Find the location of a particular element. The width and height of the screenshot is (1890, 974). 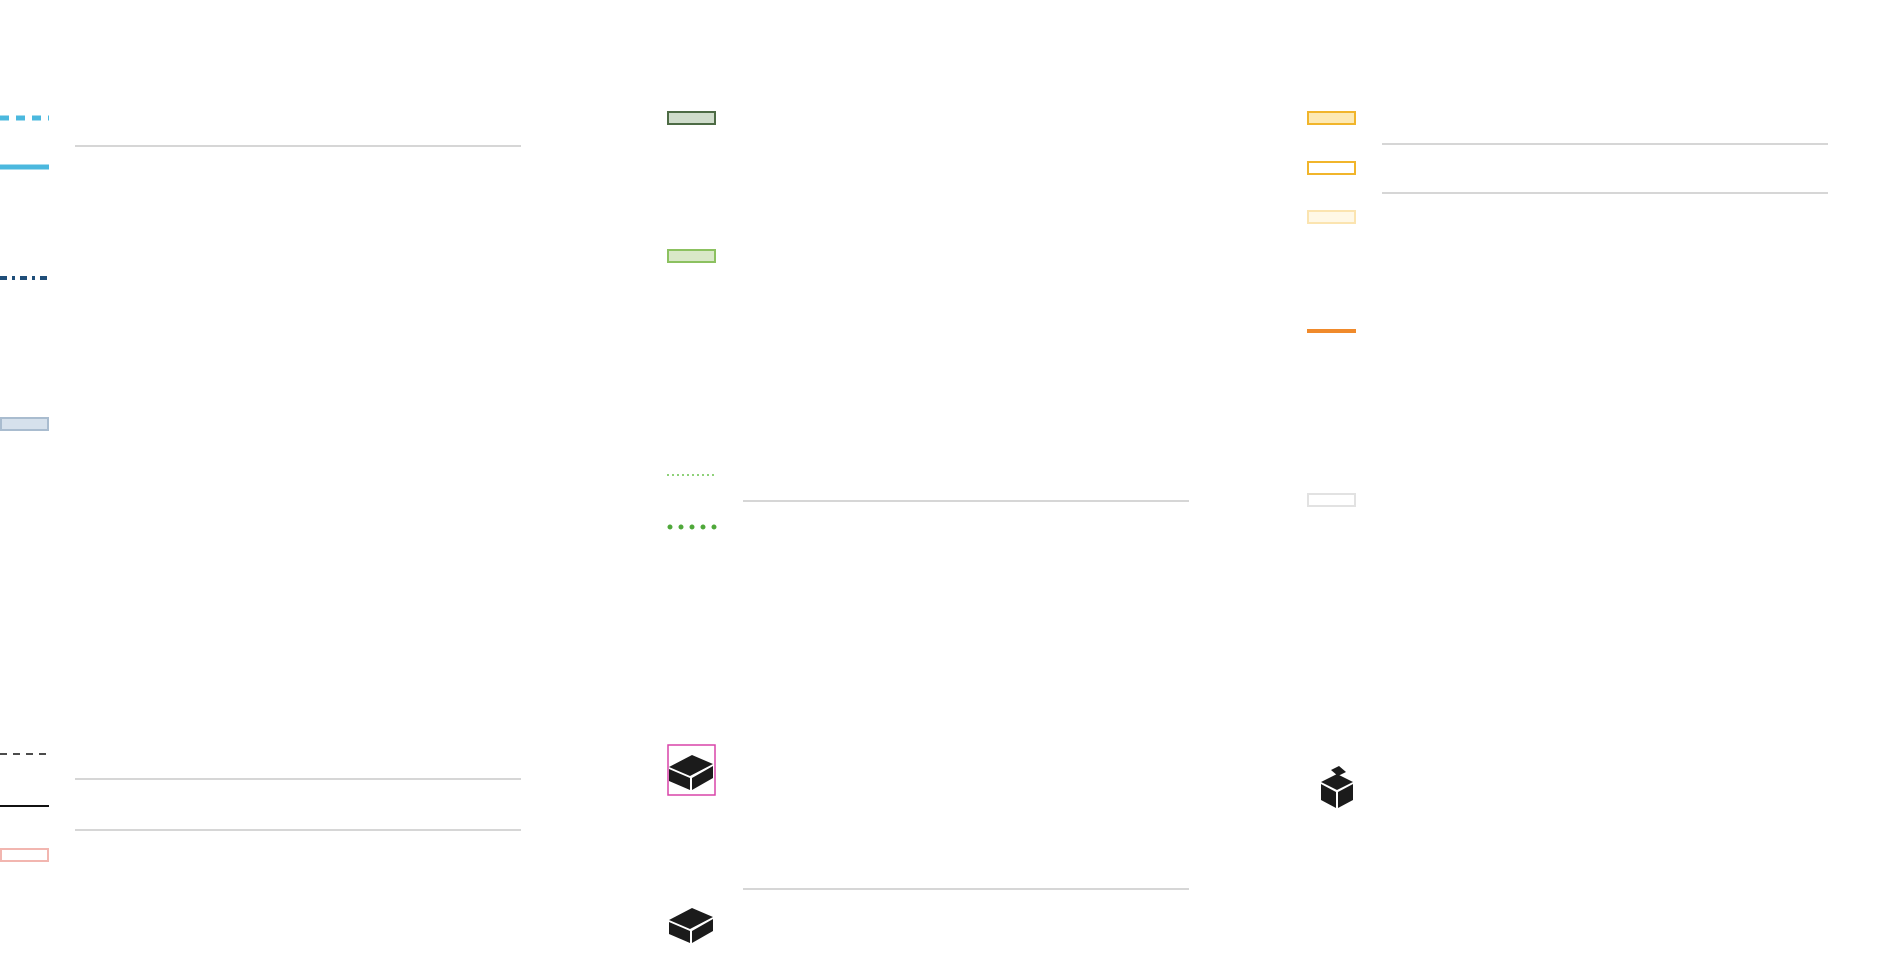

salmon-outline-rectangle-icon is located at coordinates (24, 855).